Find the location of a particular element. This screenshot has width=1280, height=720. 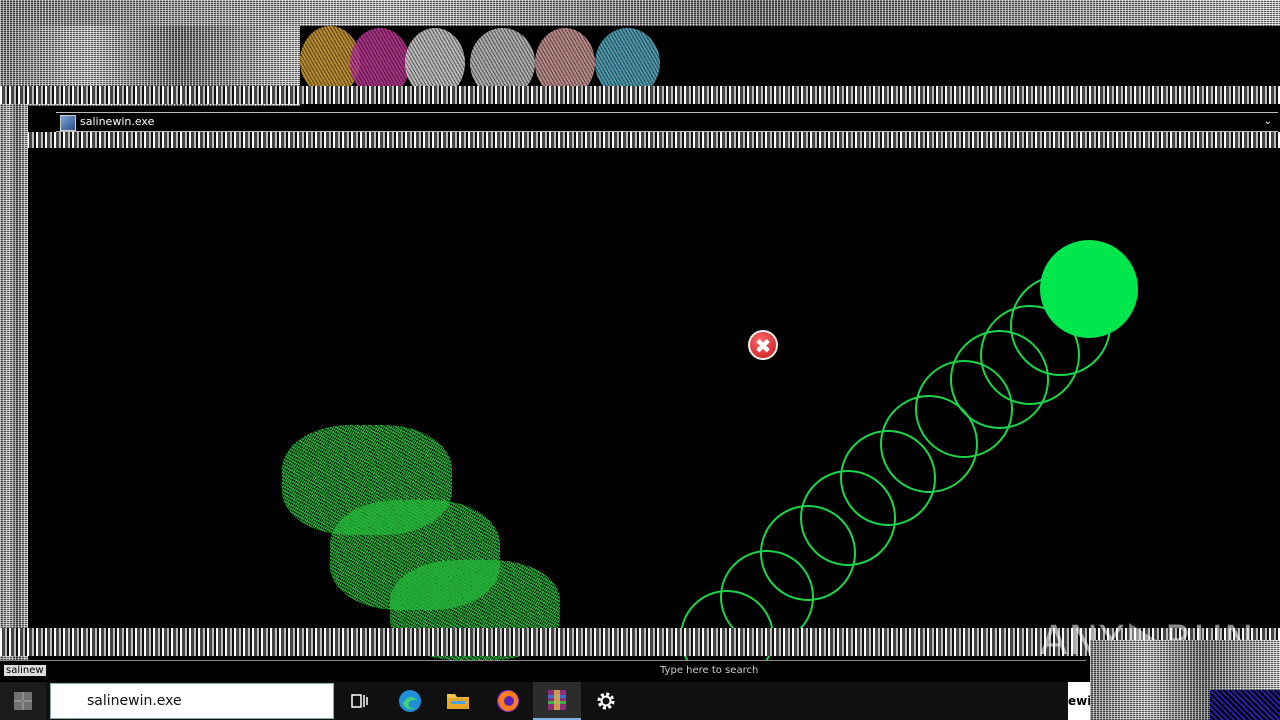

task-view-button is located at coordinates (360, 701).